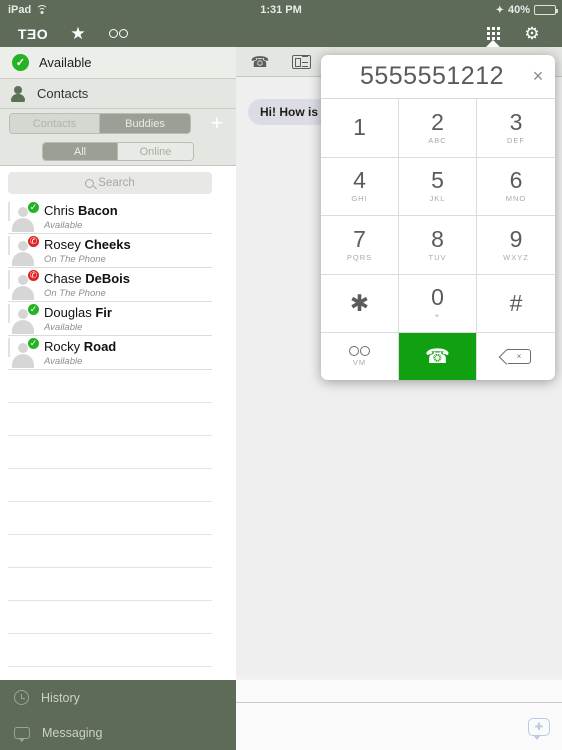 The width and height of the screenshot is (562, 750). I want to click on voicemail-label: VM, so click(359, 362).